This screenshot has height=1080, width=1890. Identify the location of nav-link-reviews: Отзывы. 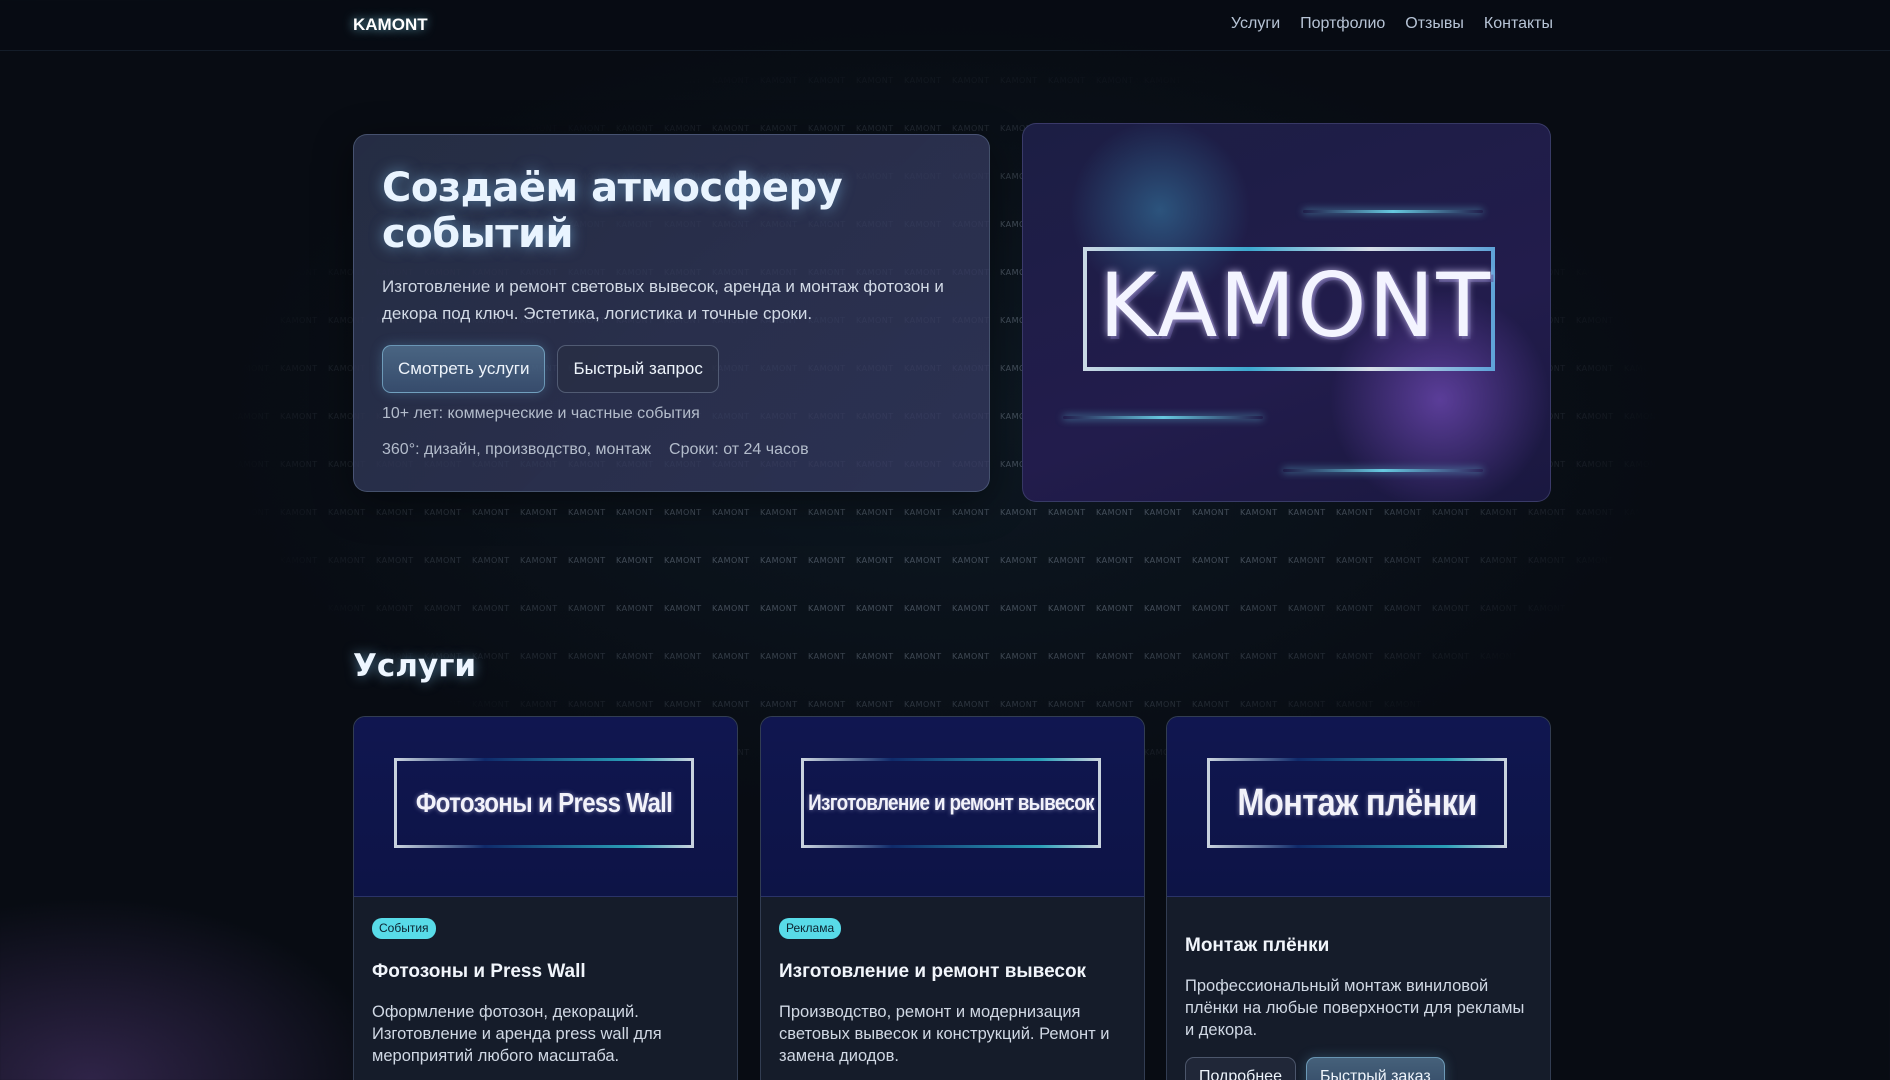
(1434, 24).